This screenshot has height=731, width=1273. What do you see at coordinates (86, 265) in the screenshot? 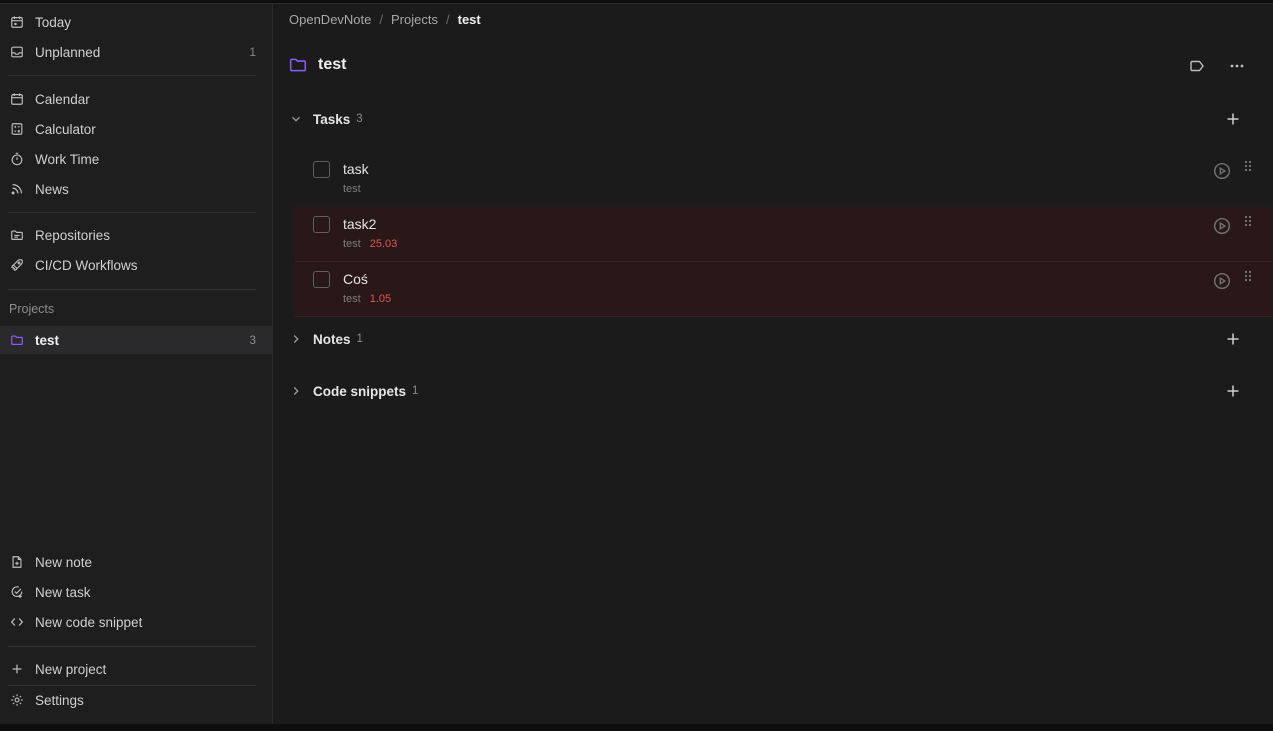
I see `sidebar-item-label: CI/CD Workflows` at bounding box center [86, 265].